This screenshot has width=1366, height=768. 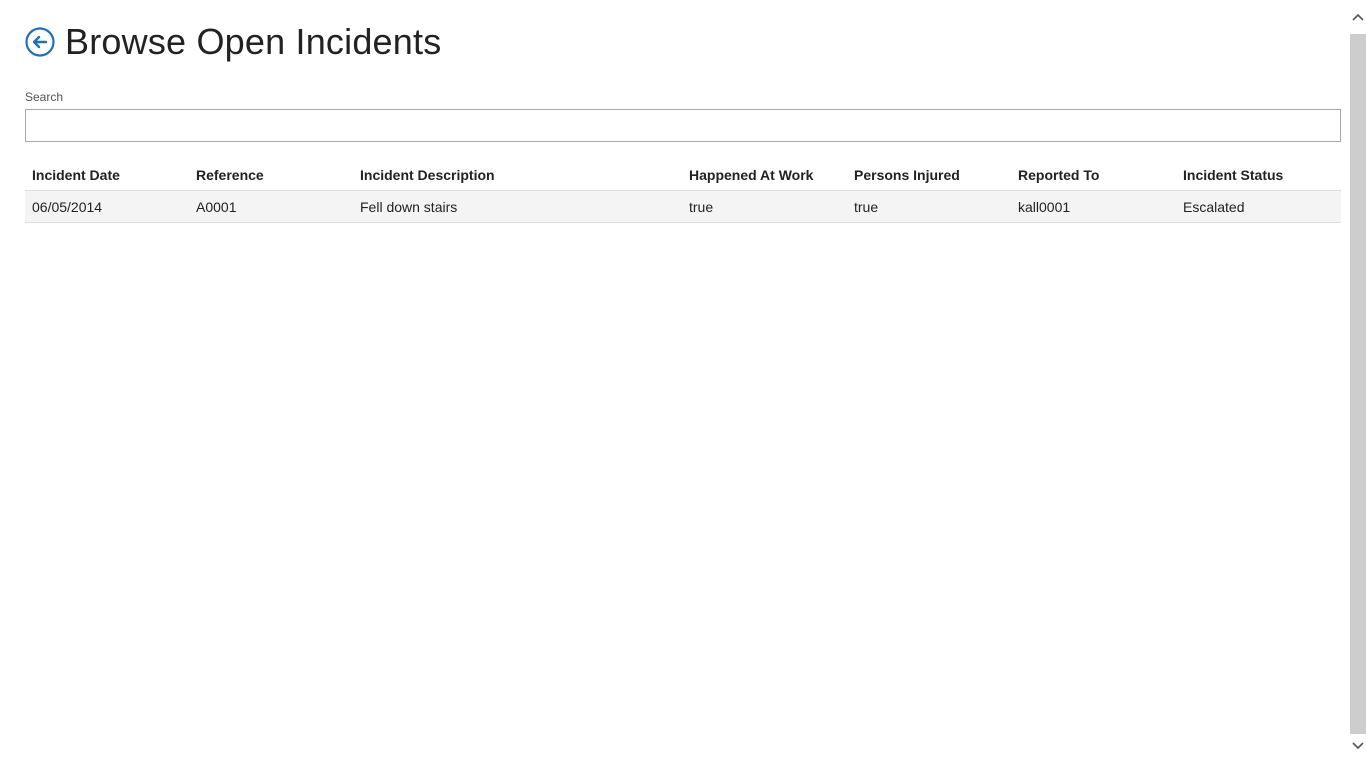 I want to click on chevron-down-icon, so click(x=1357, y=745).